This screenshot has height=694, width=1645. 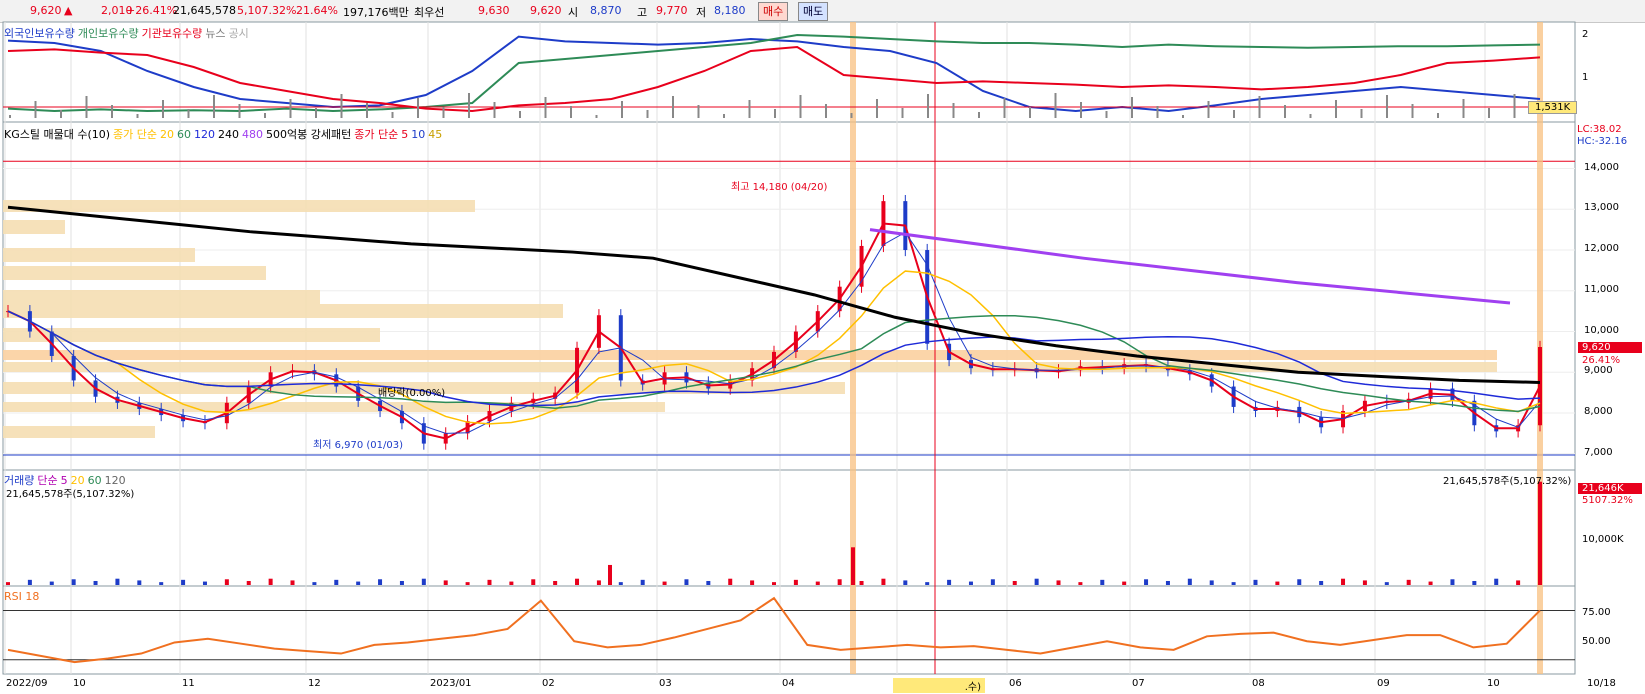 What do you see at coordinates (27, 683) in the screenshot?
I see `x-tick-label: 2022/09` at bounding box center [27, 683].